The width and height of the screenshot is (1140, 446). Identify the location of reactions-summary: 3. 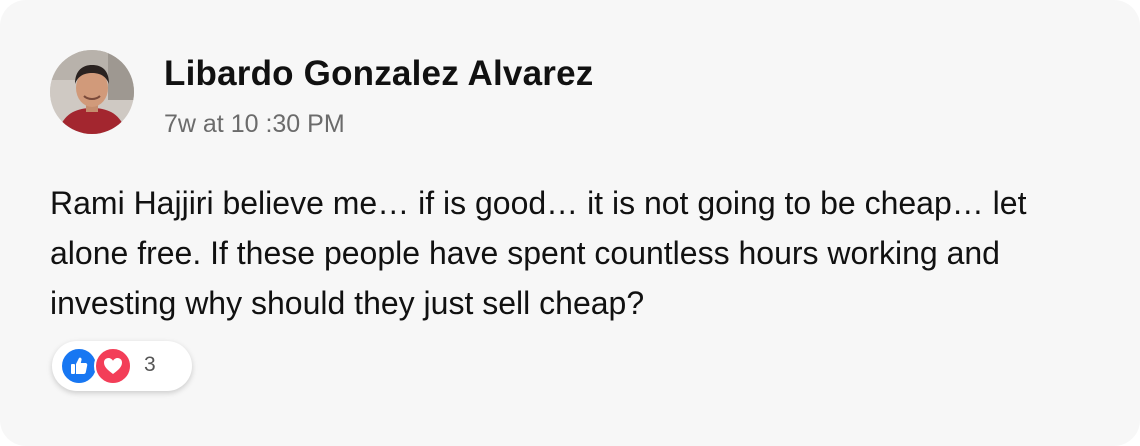
(122, 366).